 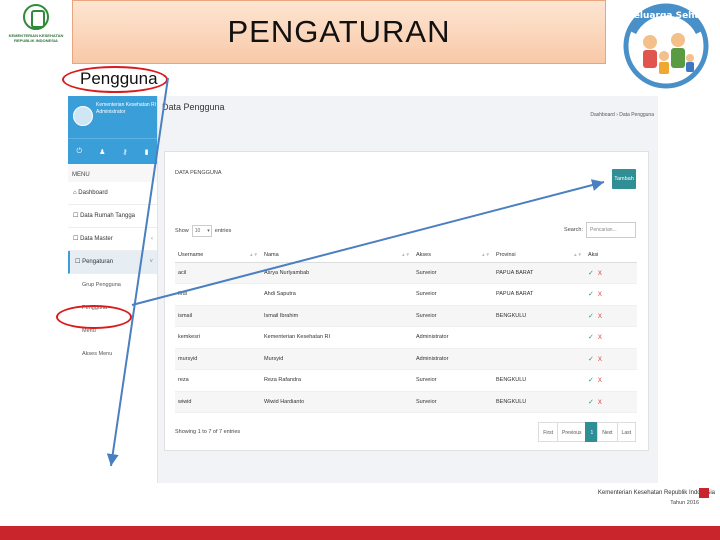 What do you see at coordinates (152, 239) in the screenshot?
I see `chevron-left-icon: ‹` at bounding box center [152, 239].